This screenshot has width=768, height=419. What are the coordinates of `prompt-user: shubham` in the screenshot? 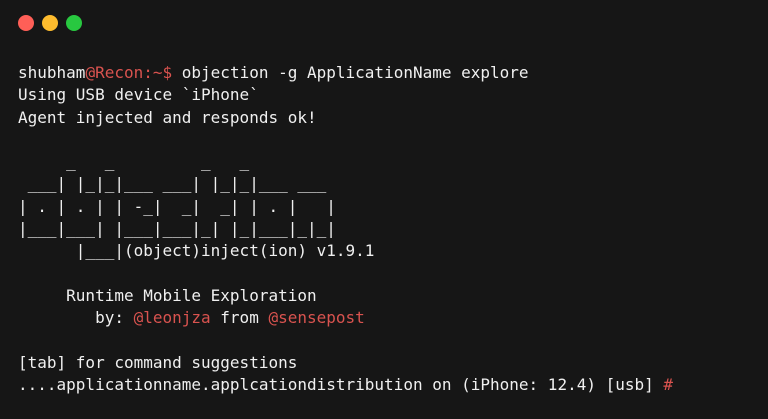 It's located at (52, 72).